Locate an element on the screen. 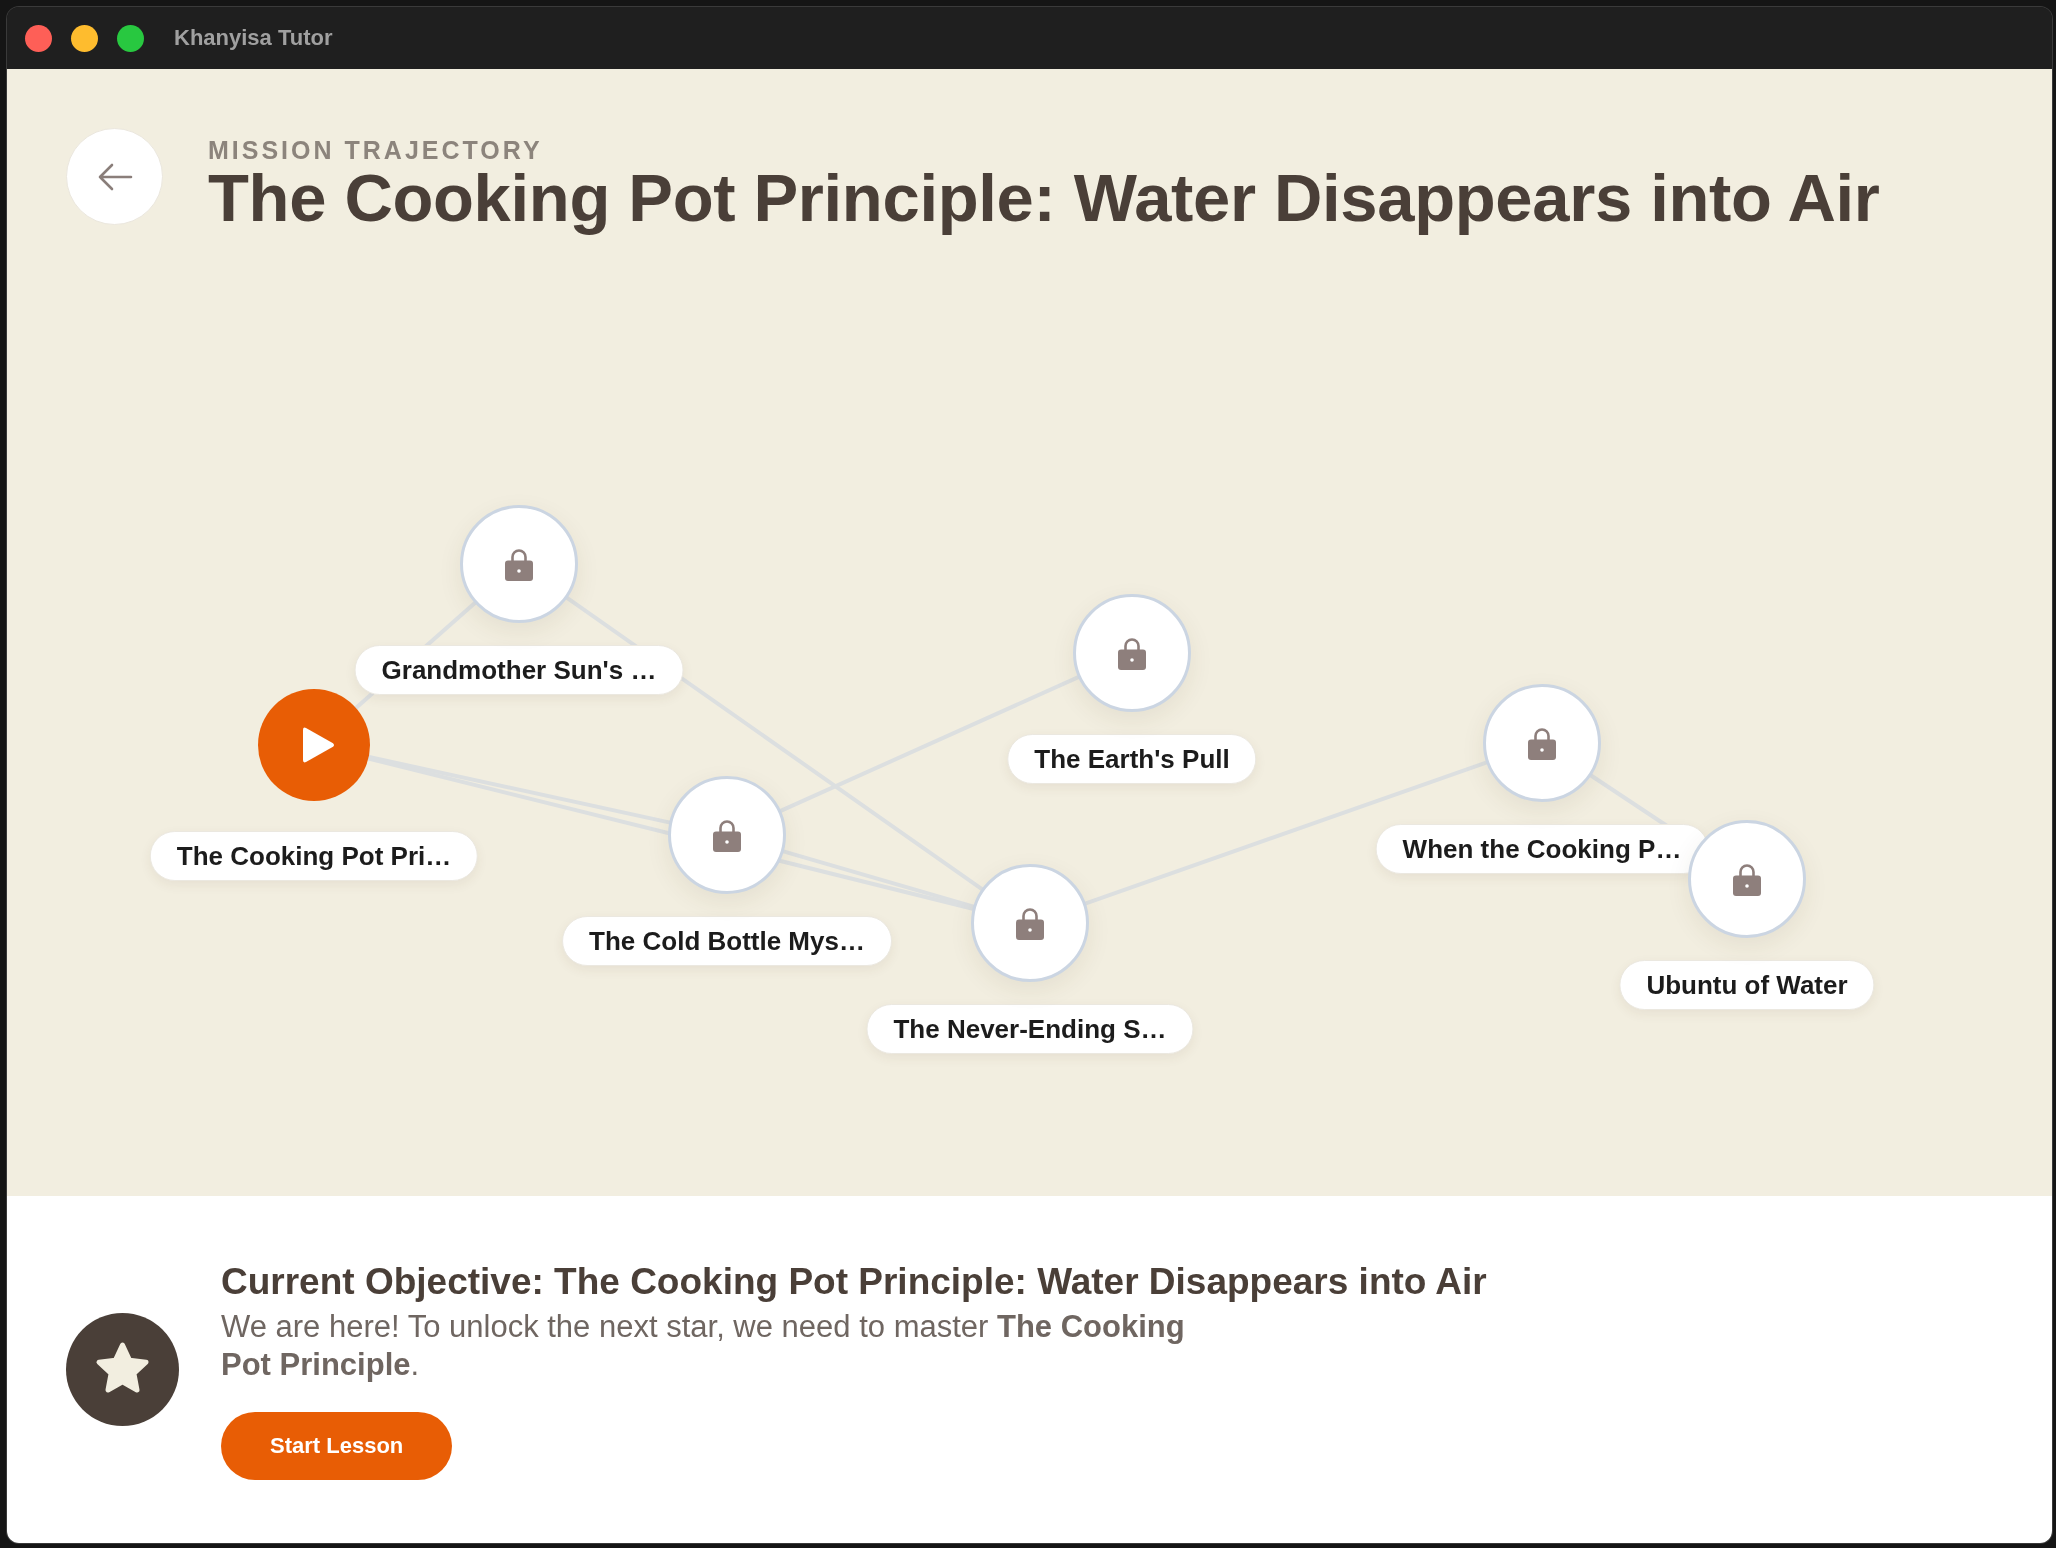  play-icon is located at coordinates (318, 745).